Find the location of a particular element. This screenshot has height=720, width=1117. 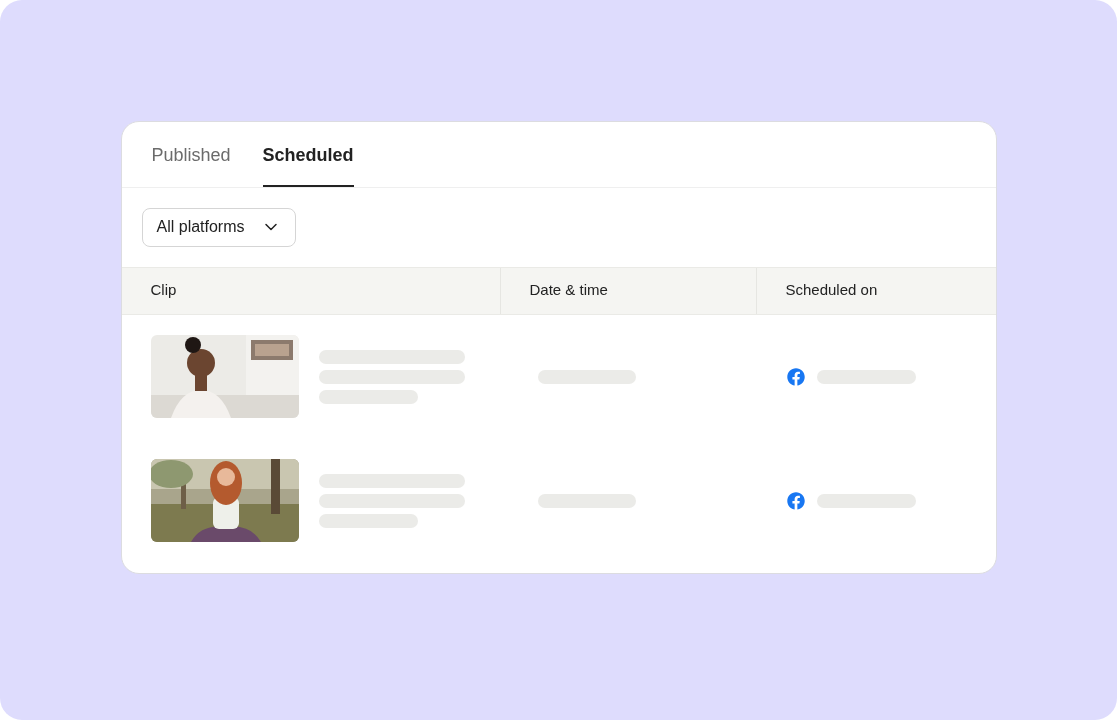

column-header: Scheduled on is located at coordinates (831, 290).